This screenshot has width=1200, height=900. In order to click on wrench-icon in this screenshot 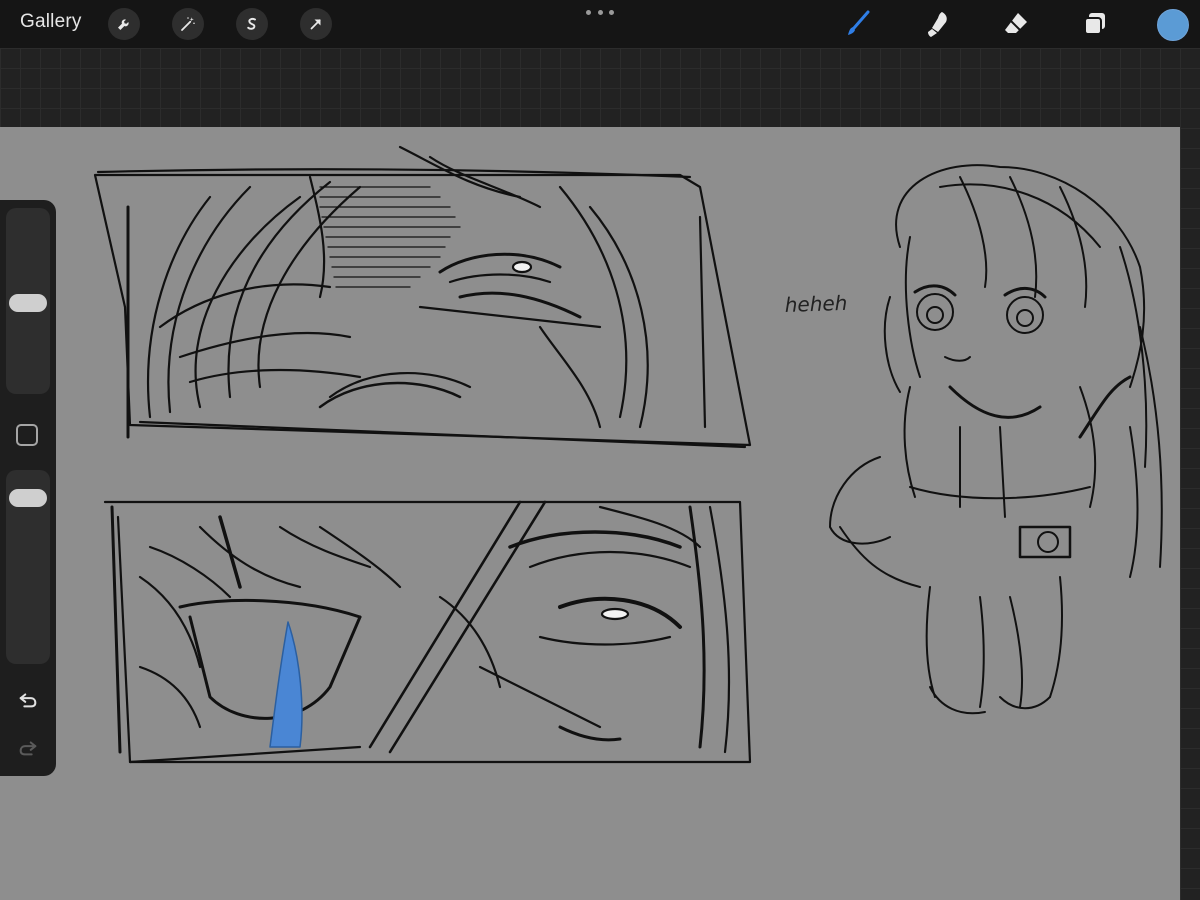, I will do `click(123, 24)`.